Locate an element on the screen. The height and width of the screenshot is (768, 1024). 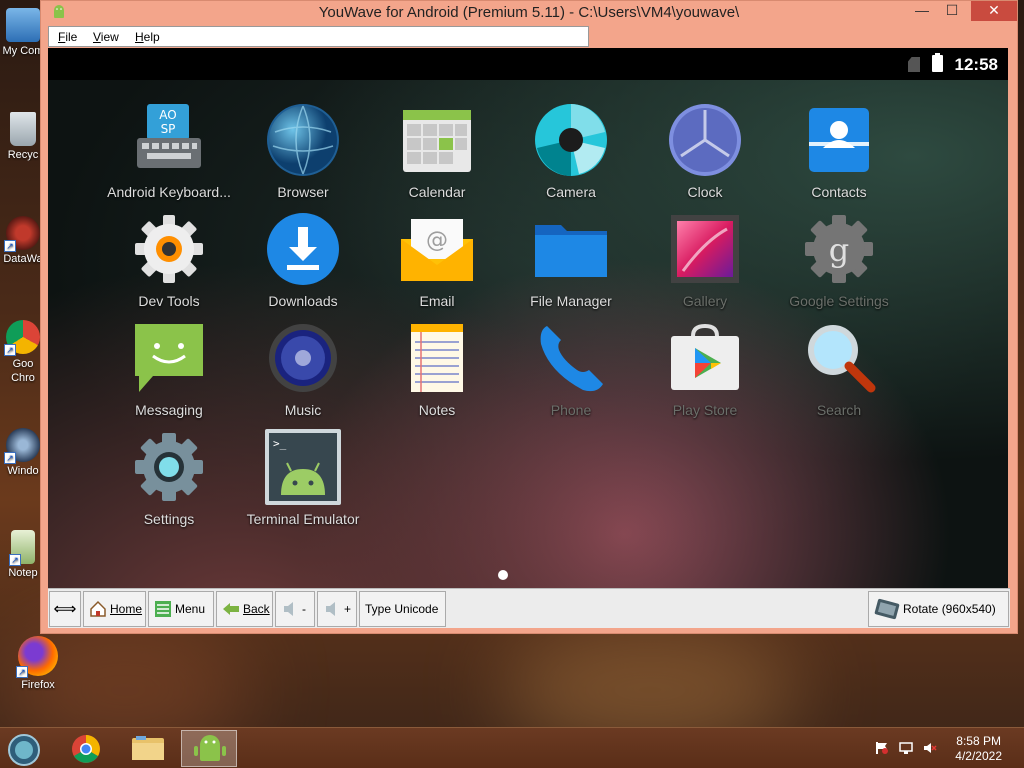
app-file-manager: File Manager is located at coordinates (571, 260).